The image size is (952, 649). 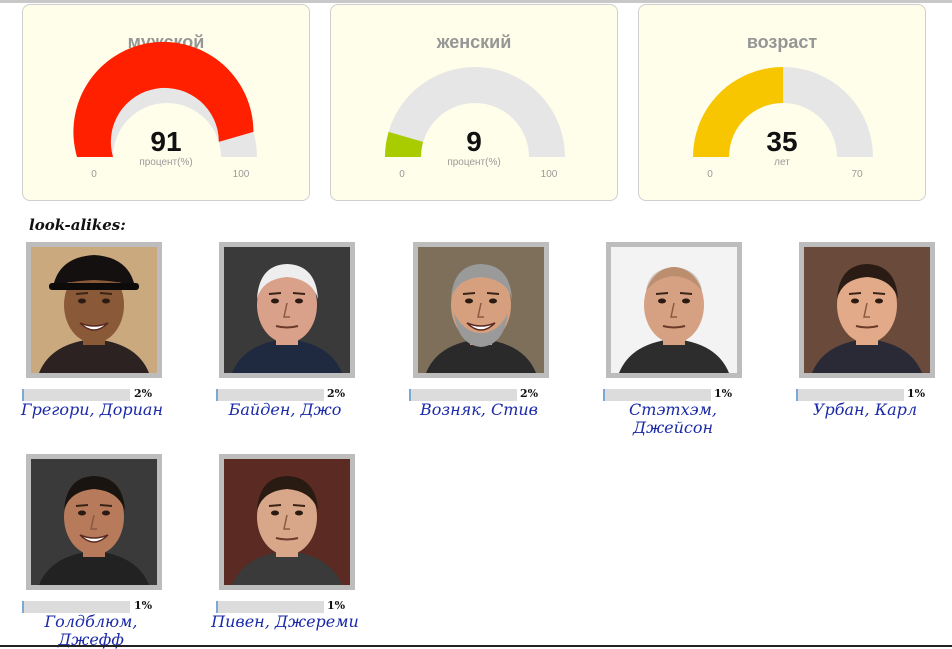 I want to click on gauge-age: возраст 35 лет 0 70, so click(x=782, y=102).